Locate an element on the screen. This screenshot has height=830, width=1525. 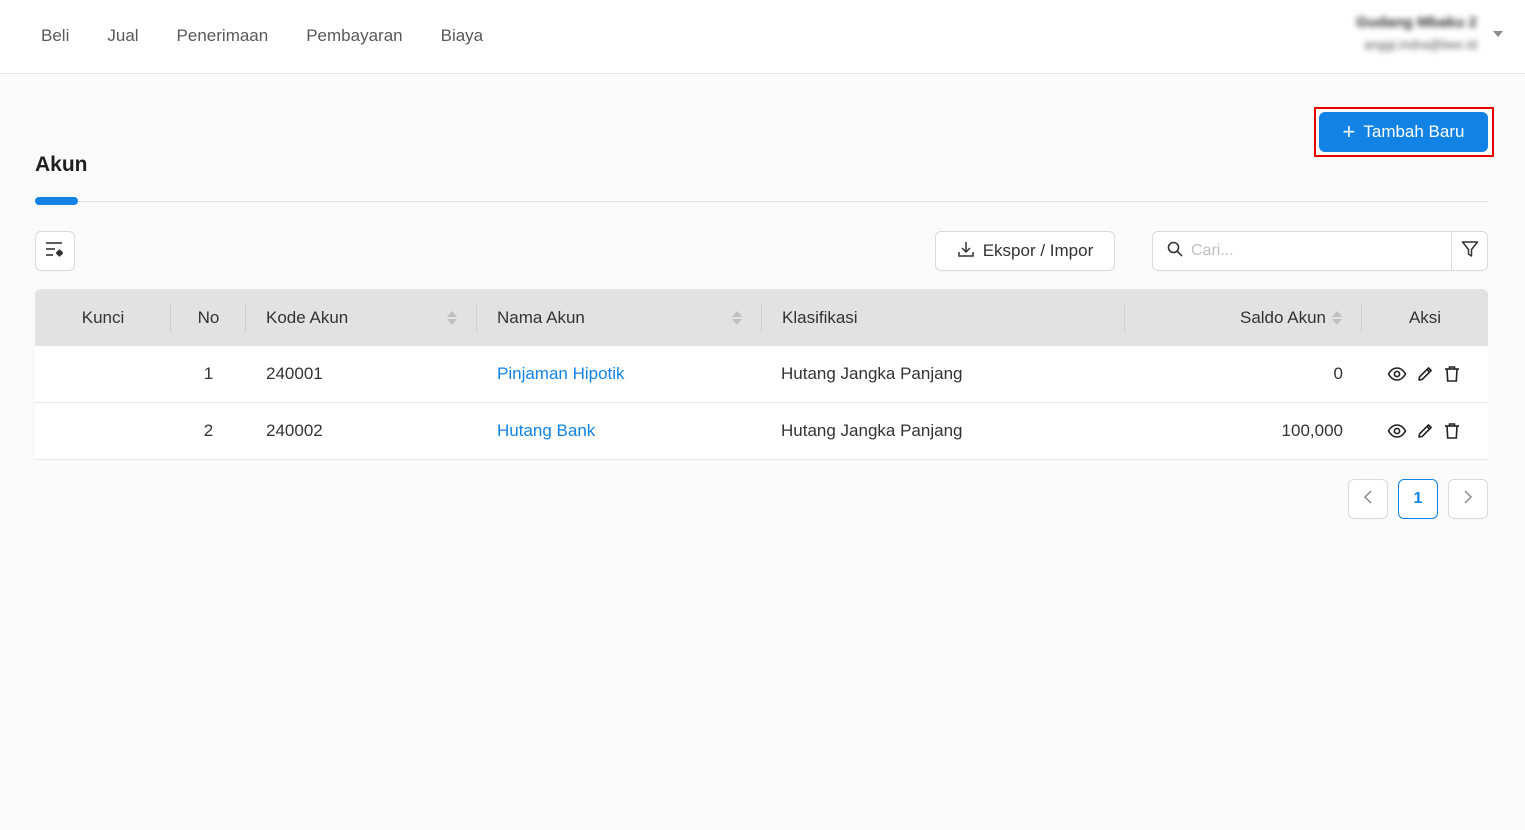
export-import-button: Ekspor / Impor is located at coordinates (1025, 251).